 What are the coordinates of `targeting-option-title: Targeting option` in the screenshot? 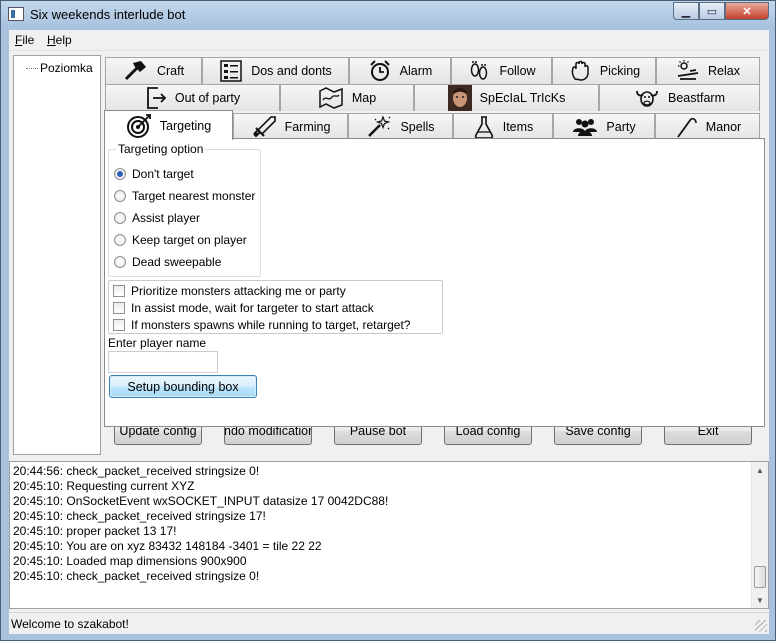 It's located at (161, 149).